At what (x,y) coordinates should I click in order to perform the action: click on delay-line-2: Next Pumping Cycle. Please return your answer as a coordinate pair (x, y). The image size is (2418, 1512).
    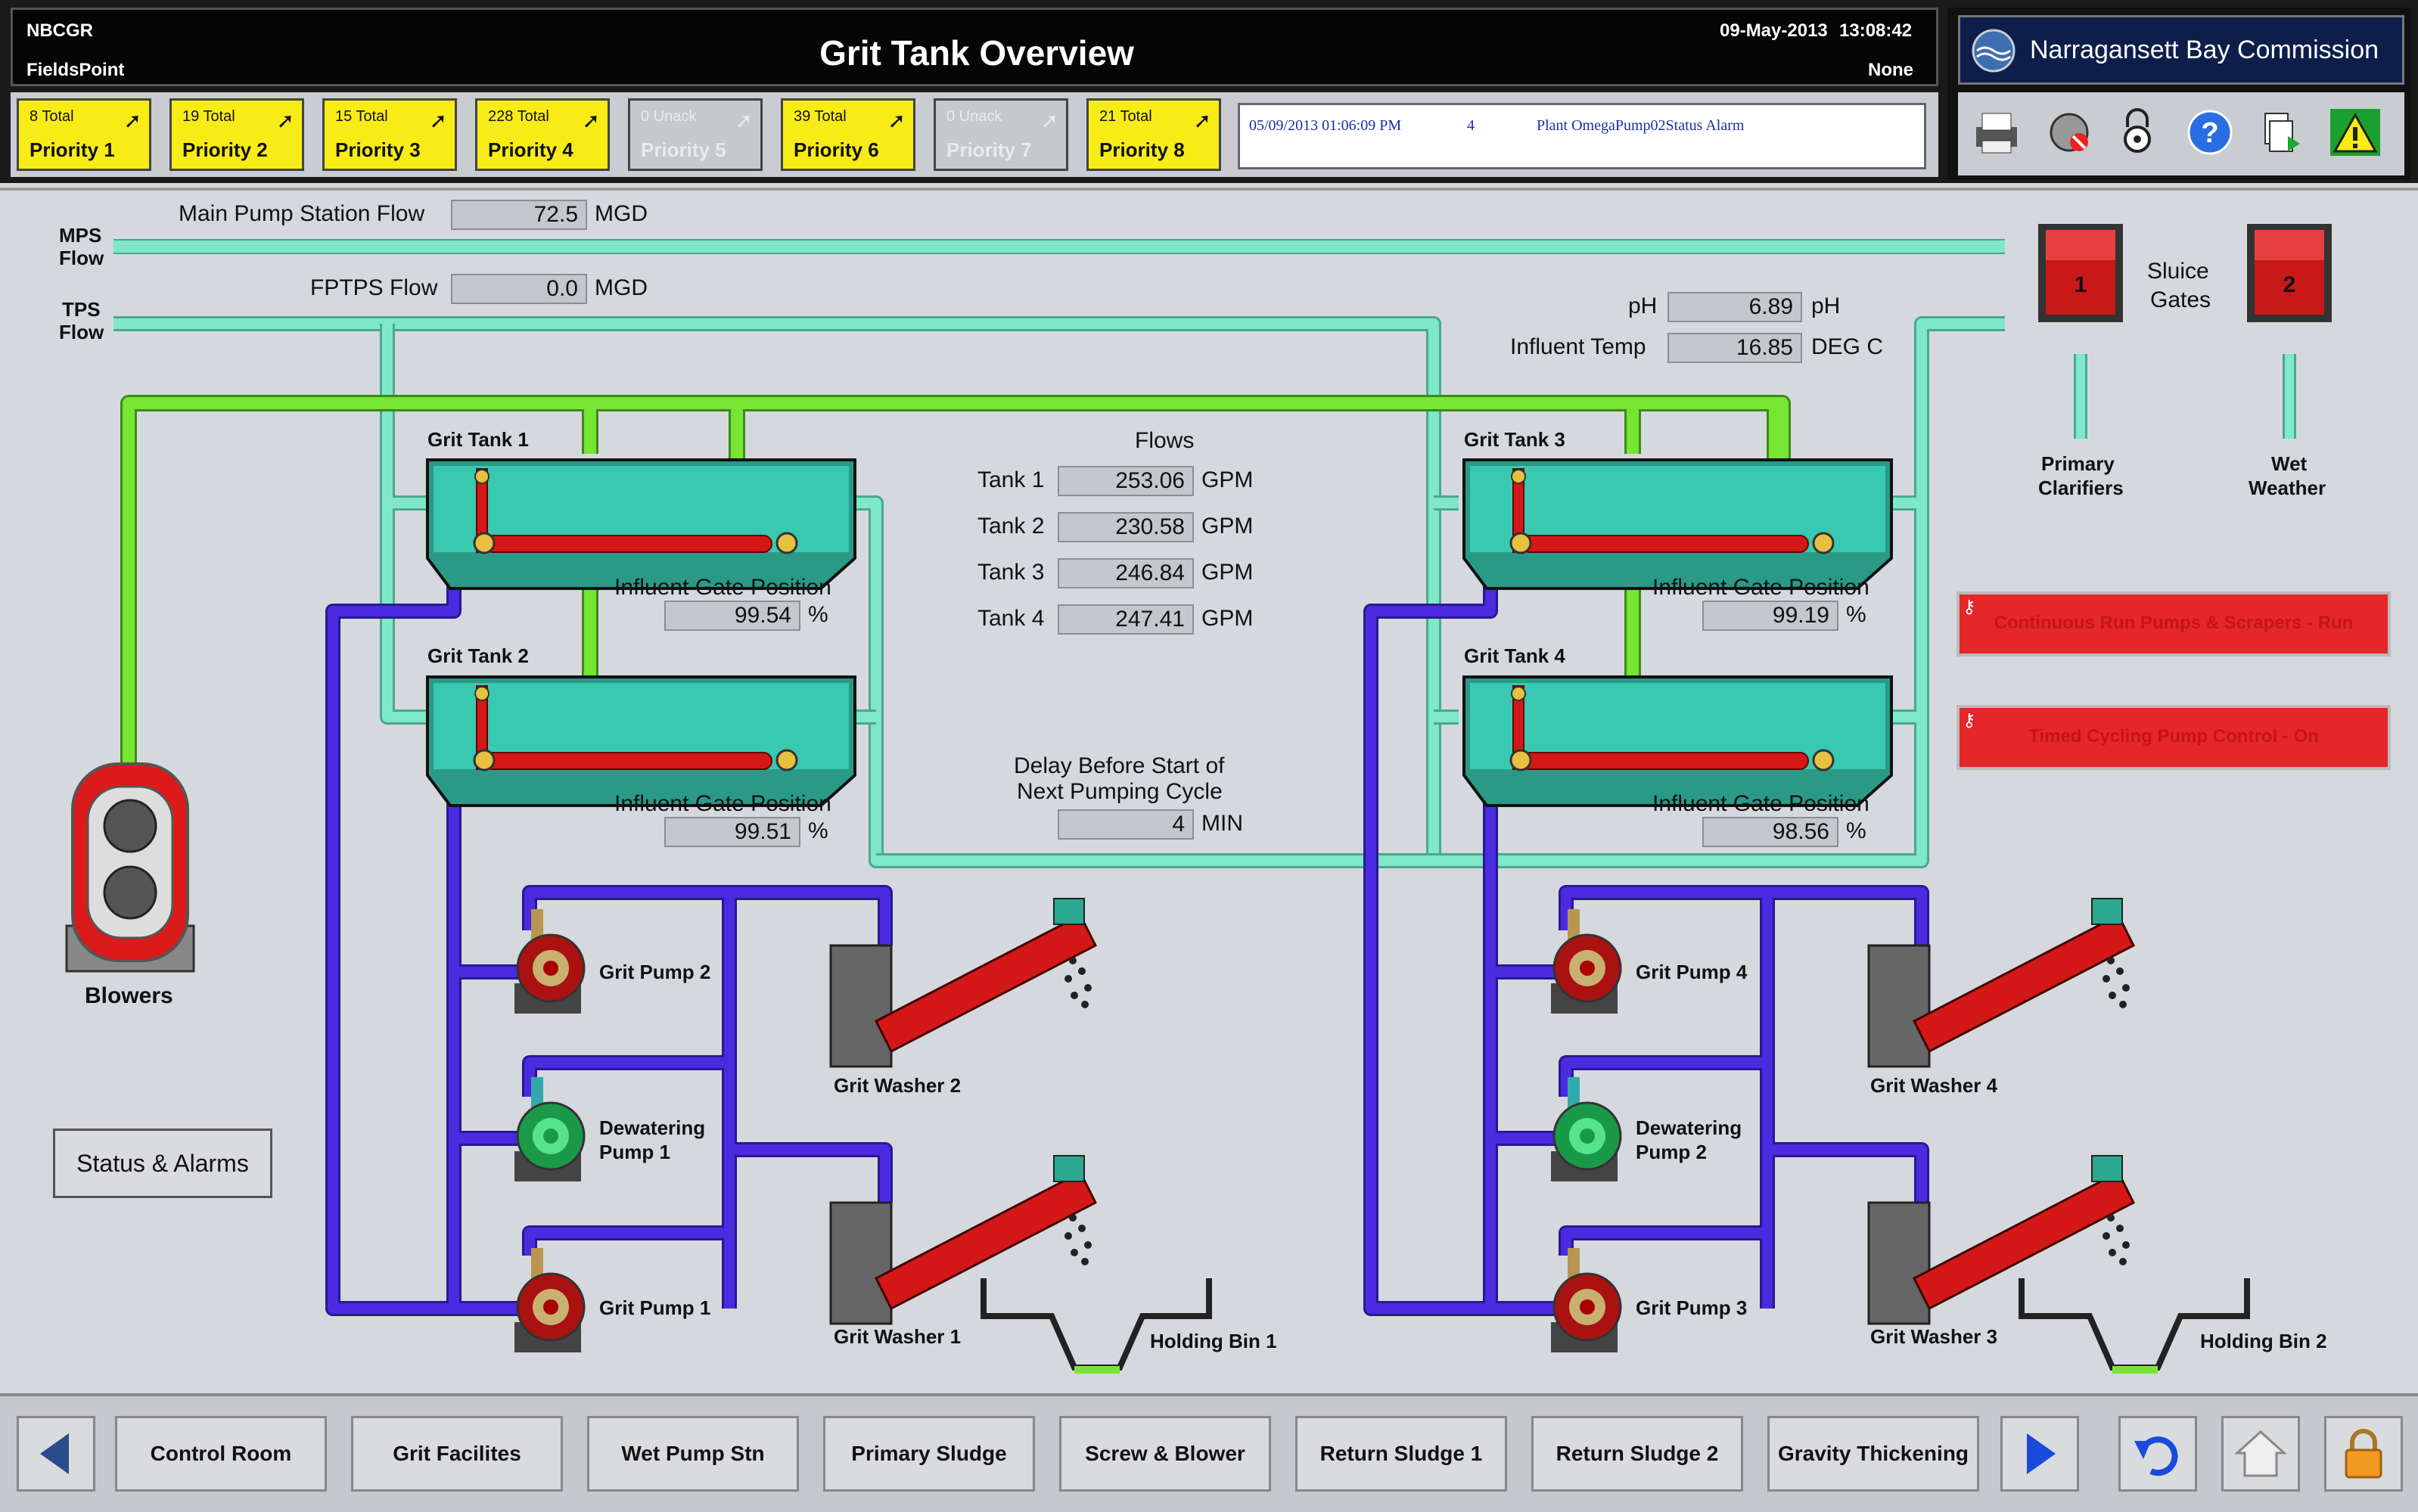
    Looking at the image, I should click on (1120, 791).